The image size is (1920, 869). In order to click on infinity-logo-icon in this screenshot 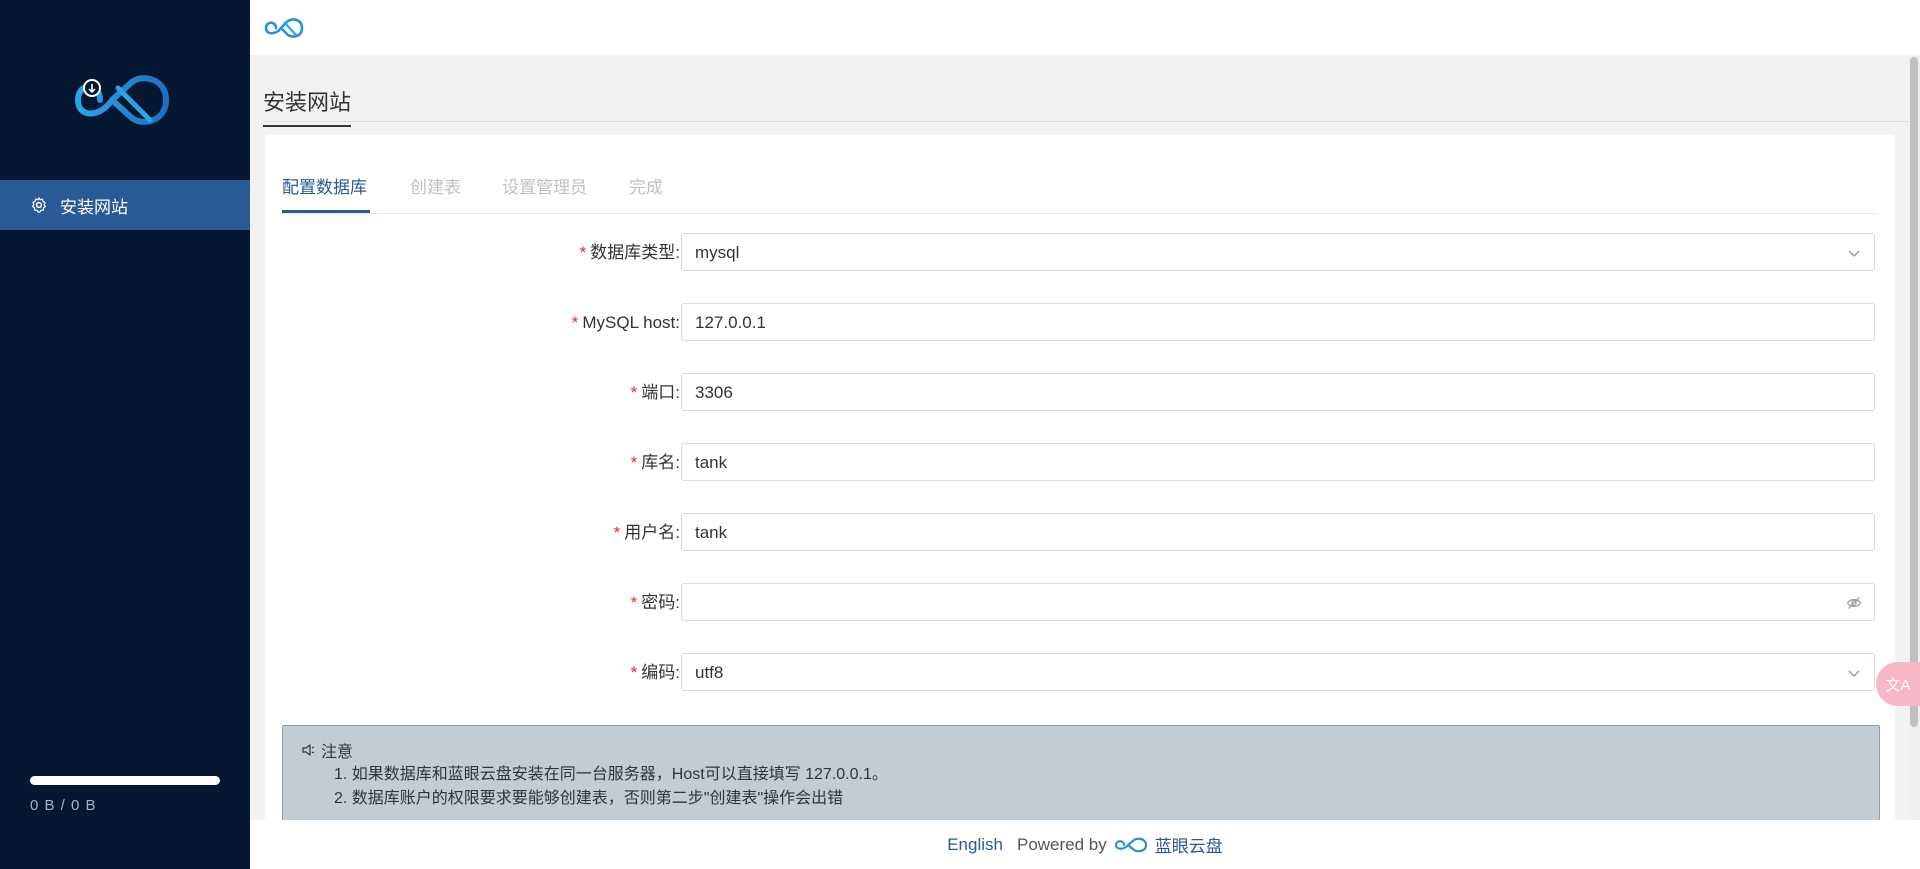, I will do `click(1131, 845)`.